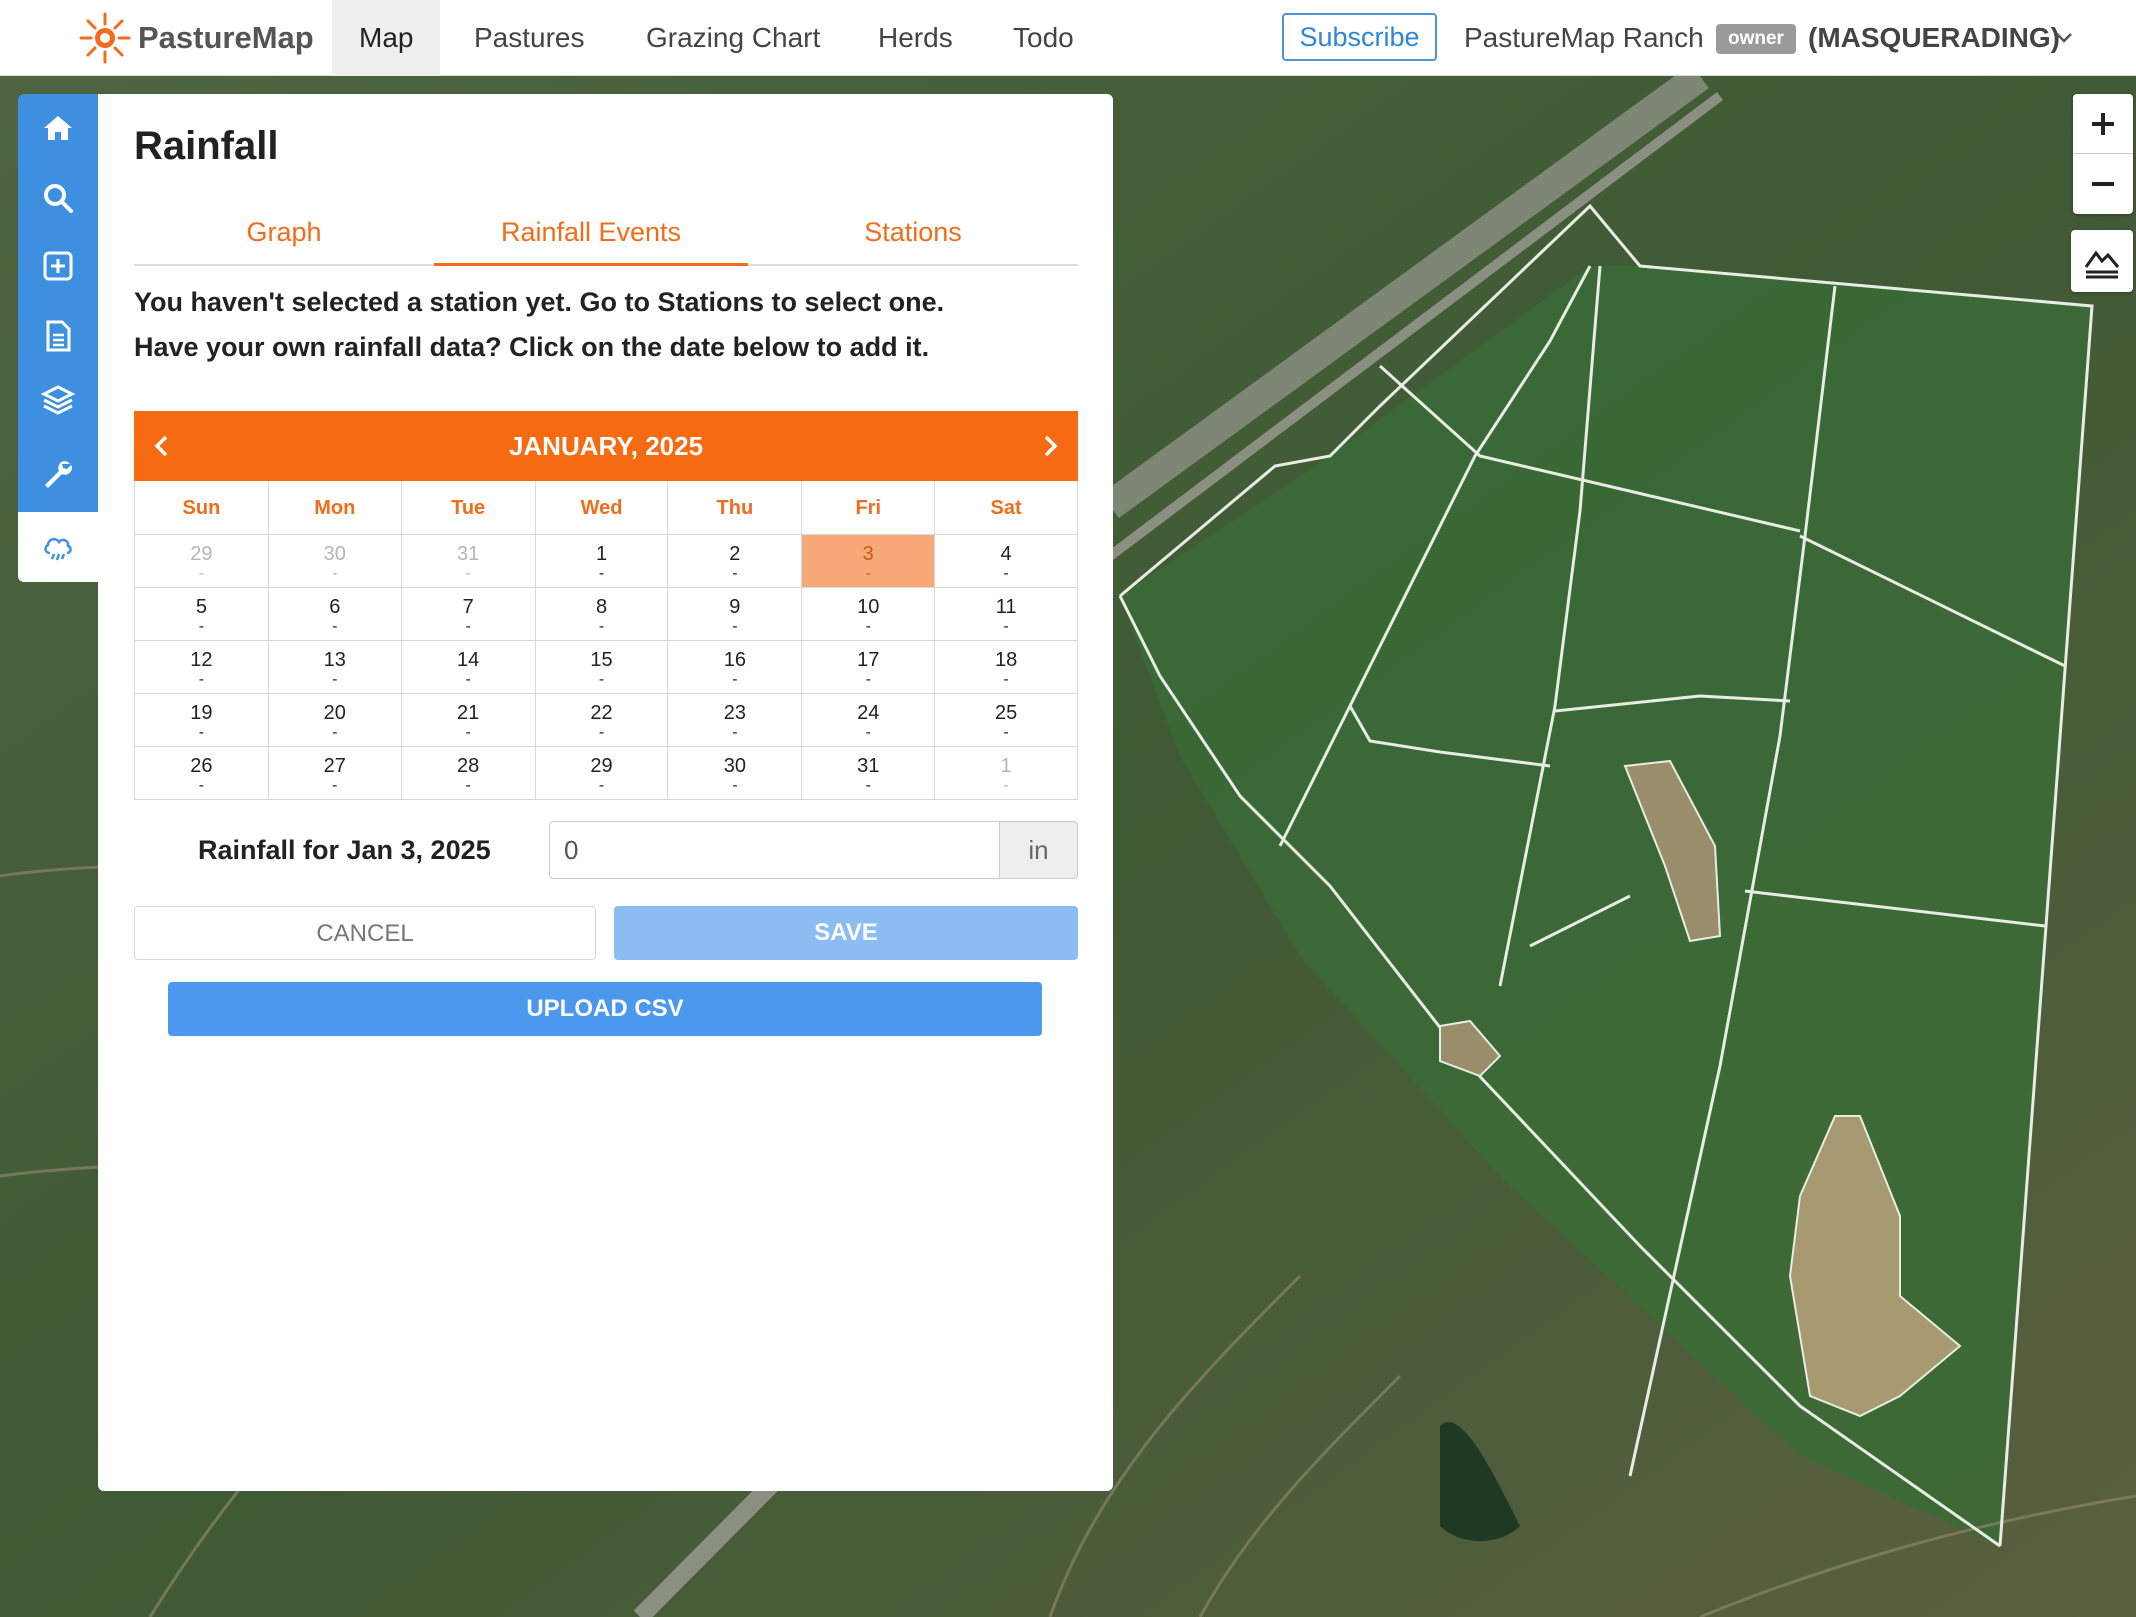  What do you see at coordinates (734, 660) in the screenshot?
I see `day-number: 16` at bounding box center [734, 660].